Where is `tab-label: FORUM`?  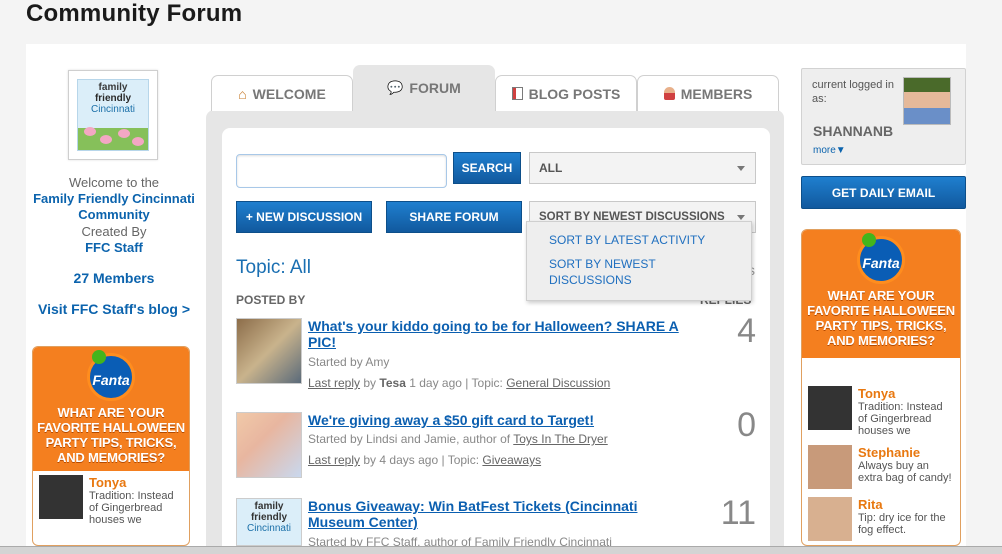 tab-label: FORUM is located at coordinates (435, 88).